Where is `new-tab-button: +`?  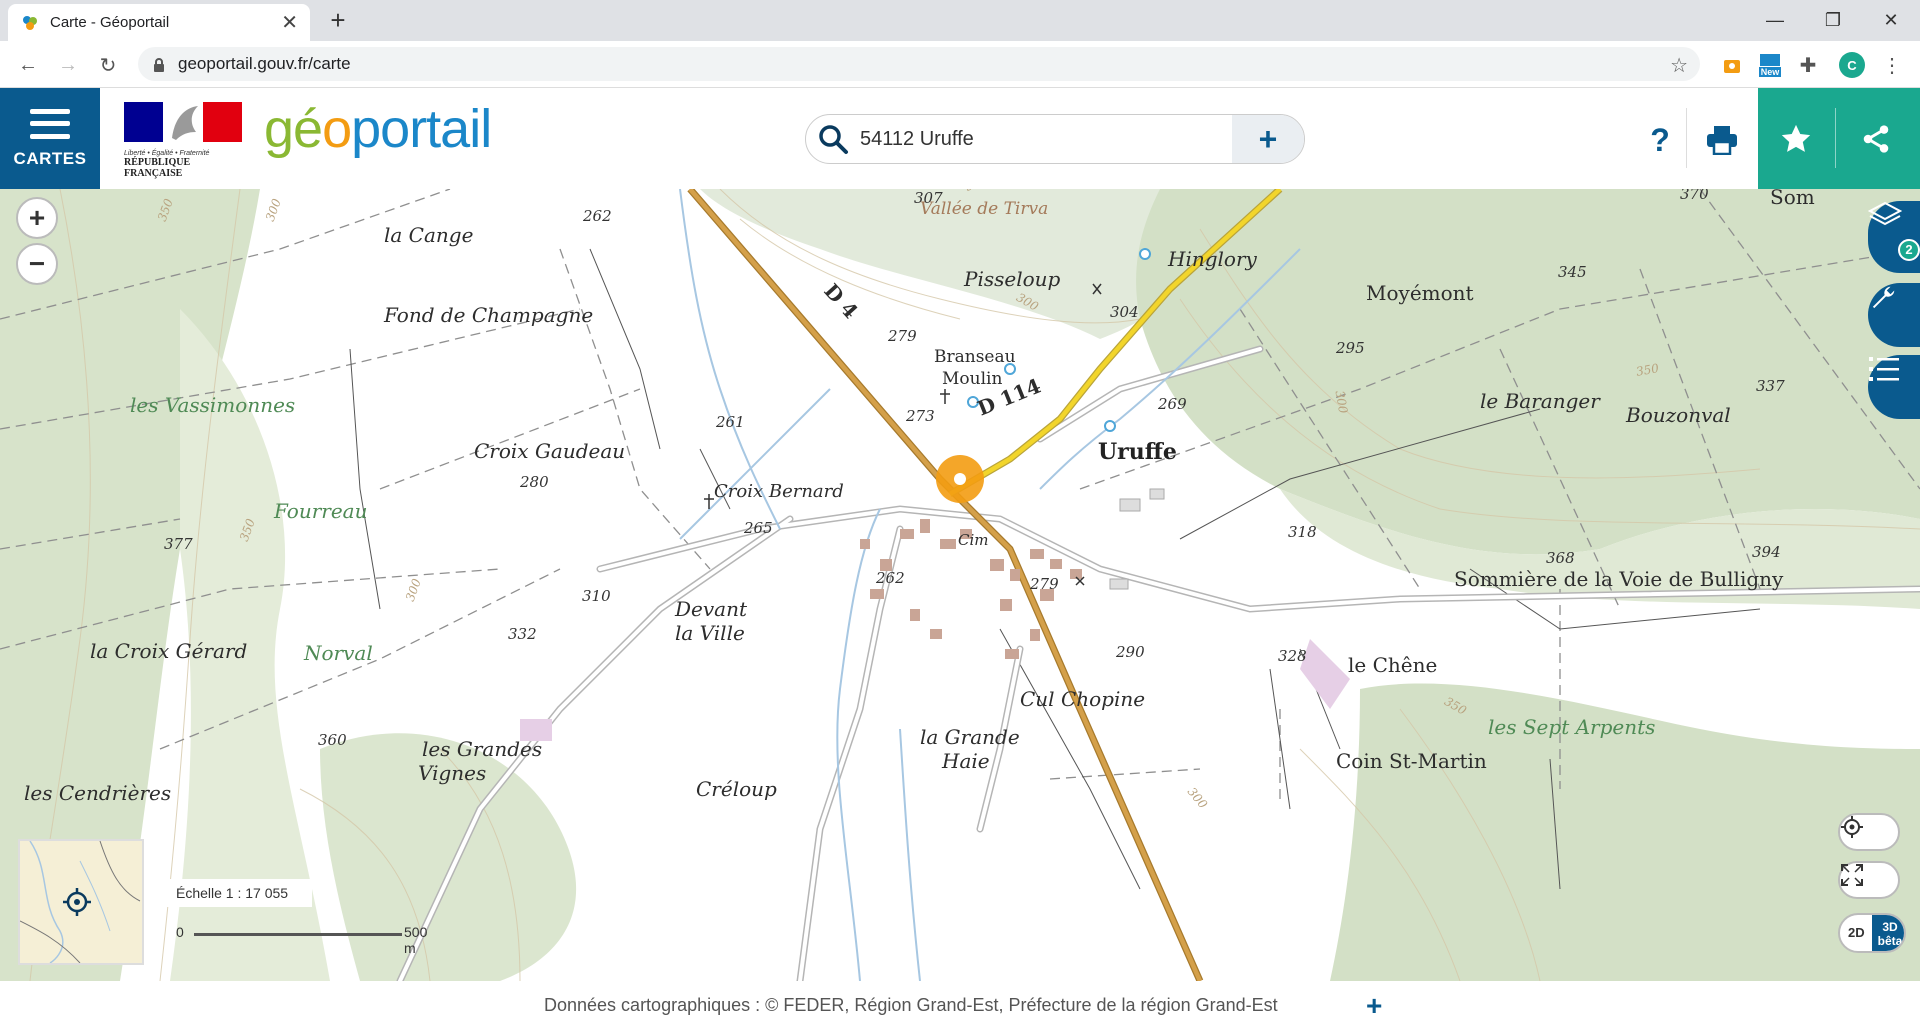 new-tab-button: + is located at coordinates (338, 20).